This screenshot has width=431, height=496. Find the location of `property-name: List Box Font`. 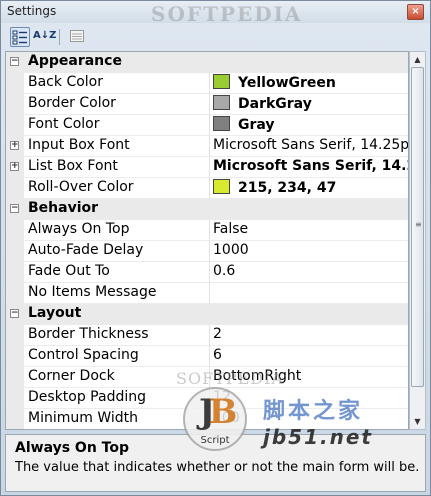

property-name: List Box Font is located at coordinates (73, 166).